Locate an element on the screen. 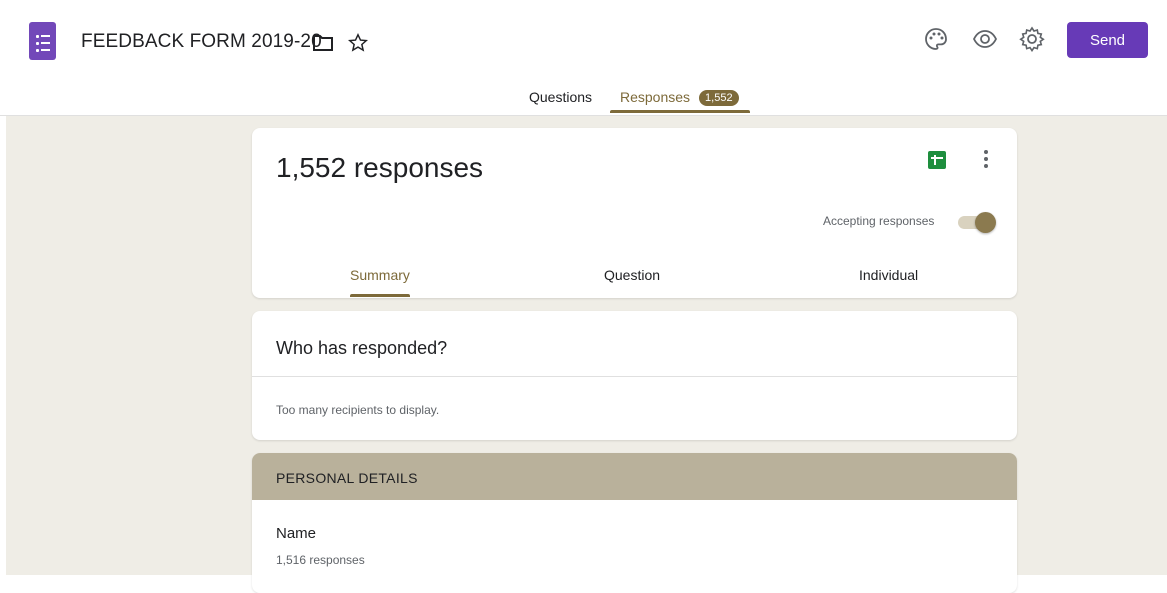 The width and height of the screenshot is (1167, 593). tab-responses-label: Responses is located at coordinates (655, 97).